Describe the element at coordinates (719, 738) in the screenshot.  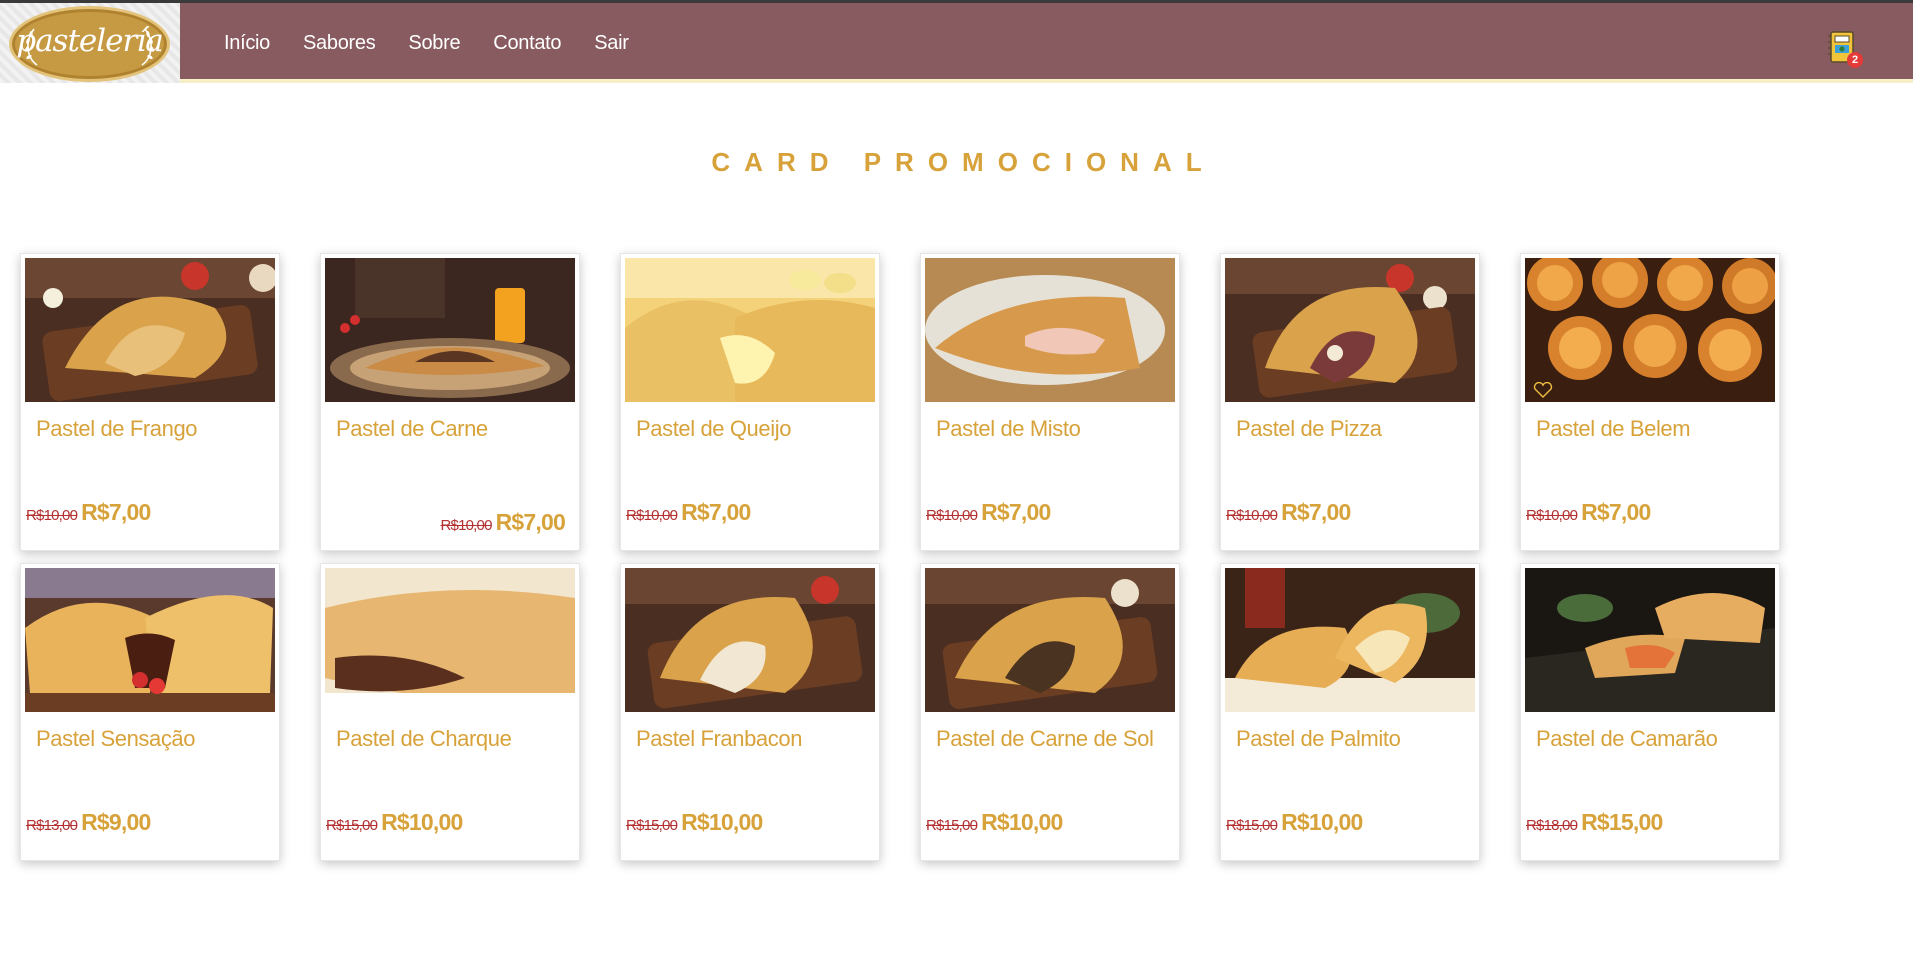
I see `product-name: Pastel Franbacon` at that location.